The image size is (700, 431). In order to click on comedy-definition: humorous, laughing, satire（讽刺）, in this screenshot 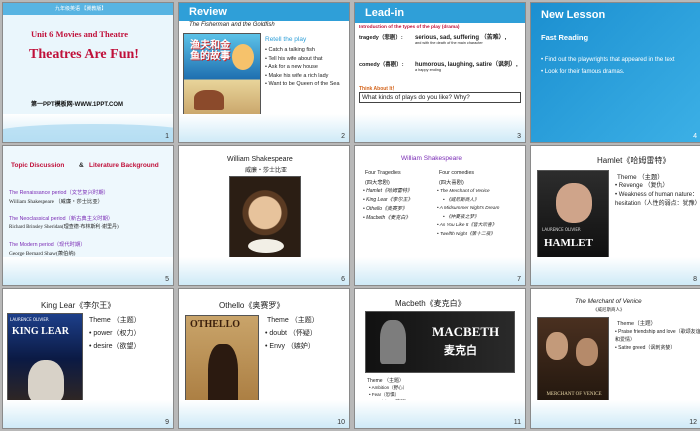, I will do `click(466, 65)`.